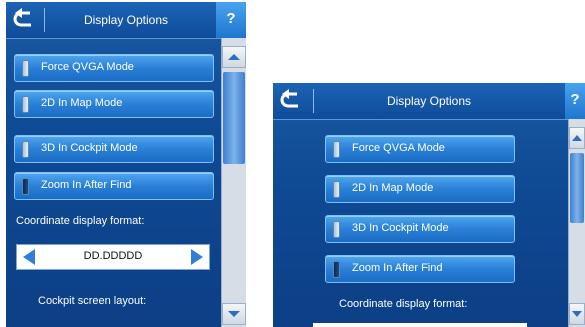 The height and width of the screenshot is (327, 585). I want to click on coordinate-format-selector: DD.DDDDD, so click(113, 257).